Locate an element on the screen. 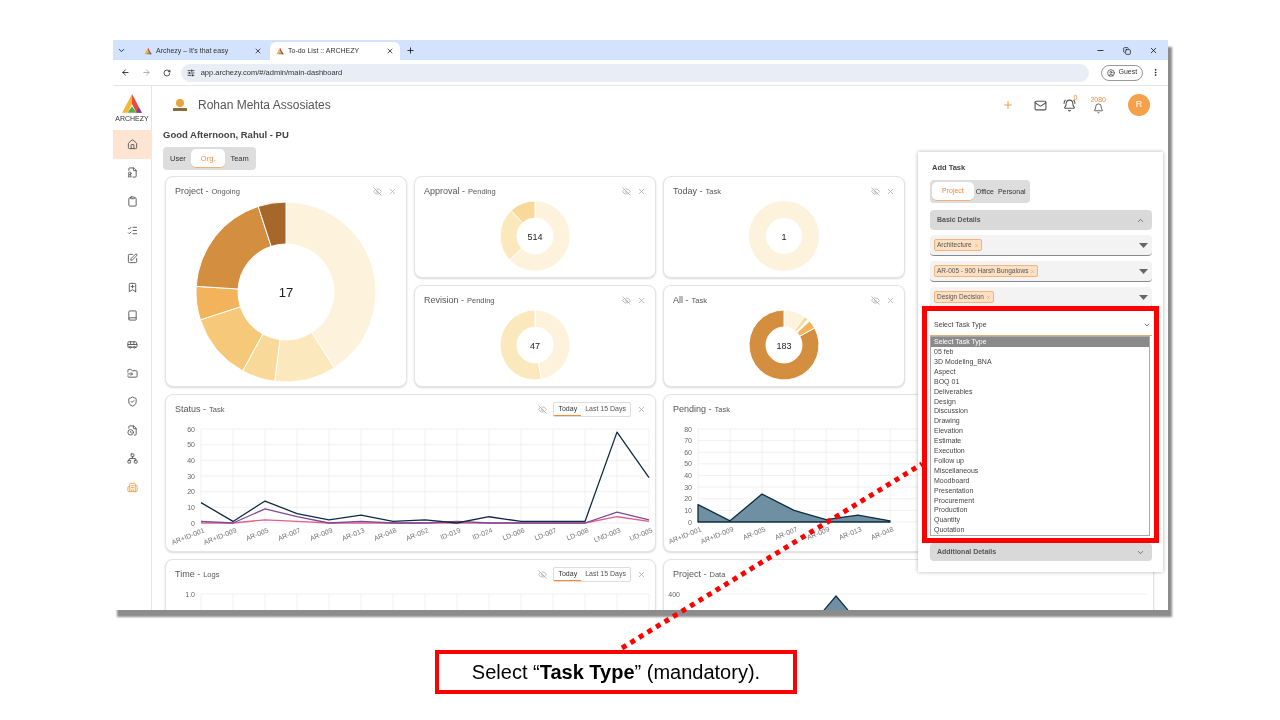  site-info-icon is located at coordinates (190, 72).